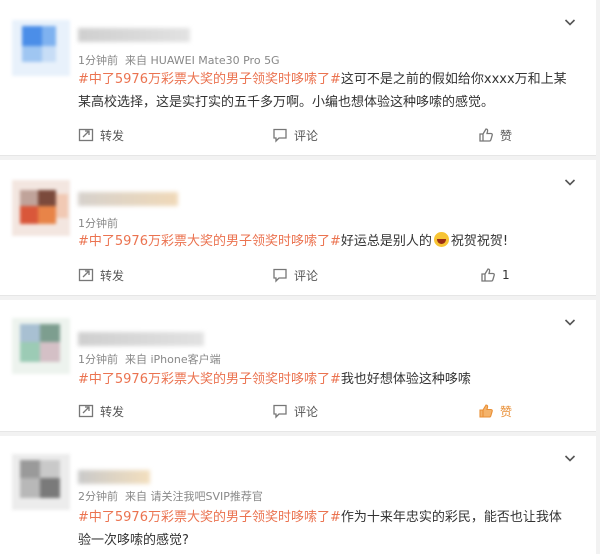  I want to click on comment-meta: 2分钟前 来自 请关注我吧SVIP推荐官, so click(170, 496).